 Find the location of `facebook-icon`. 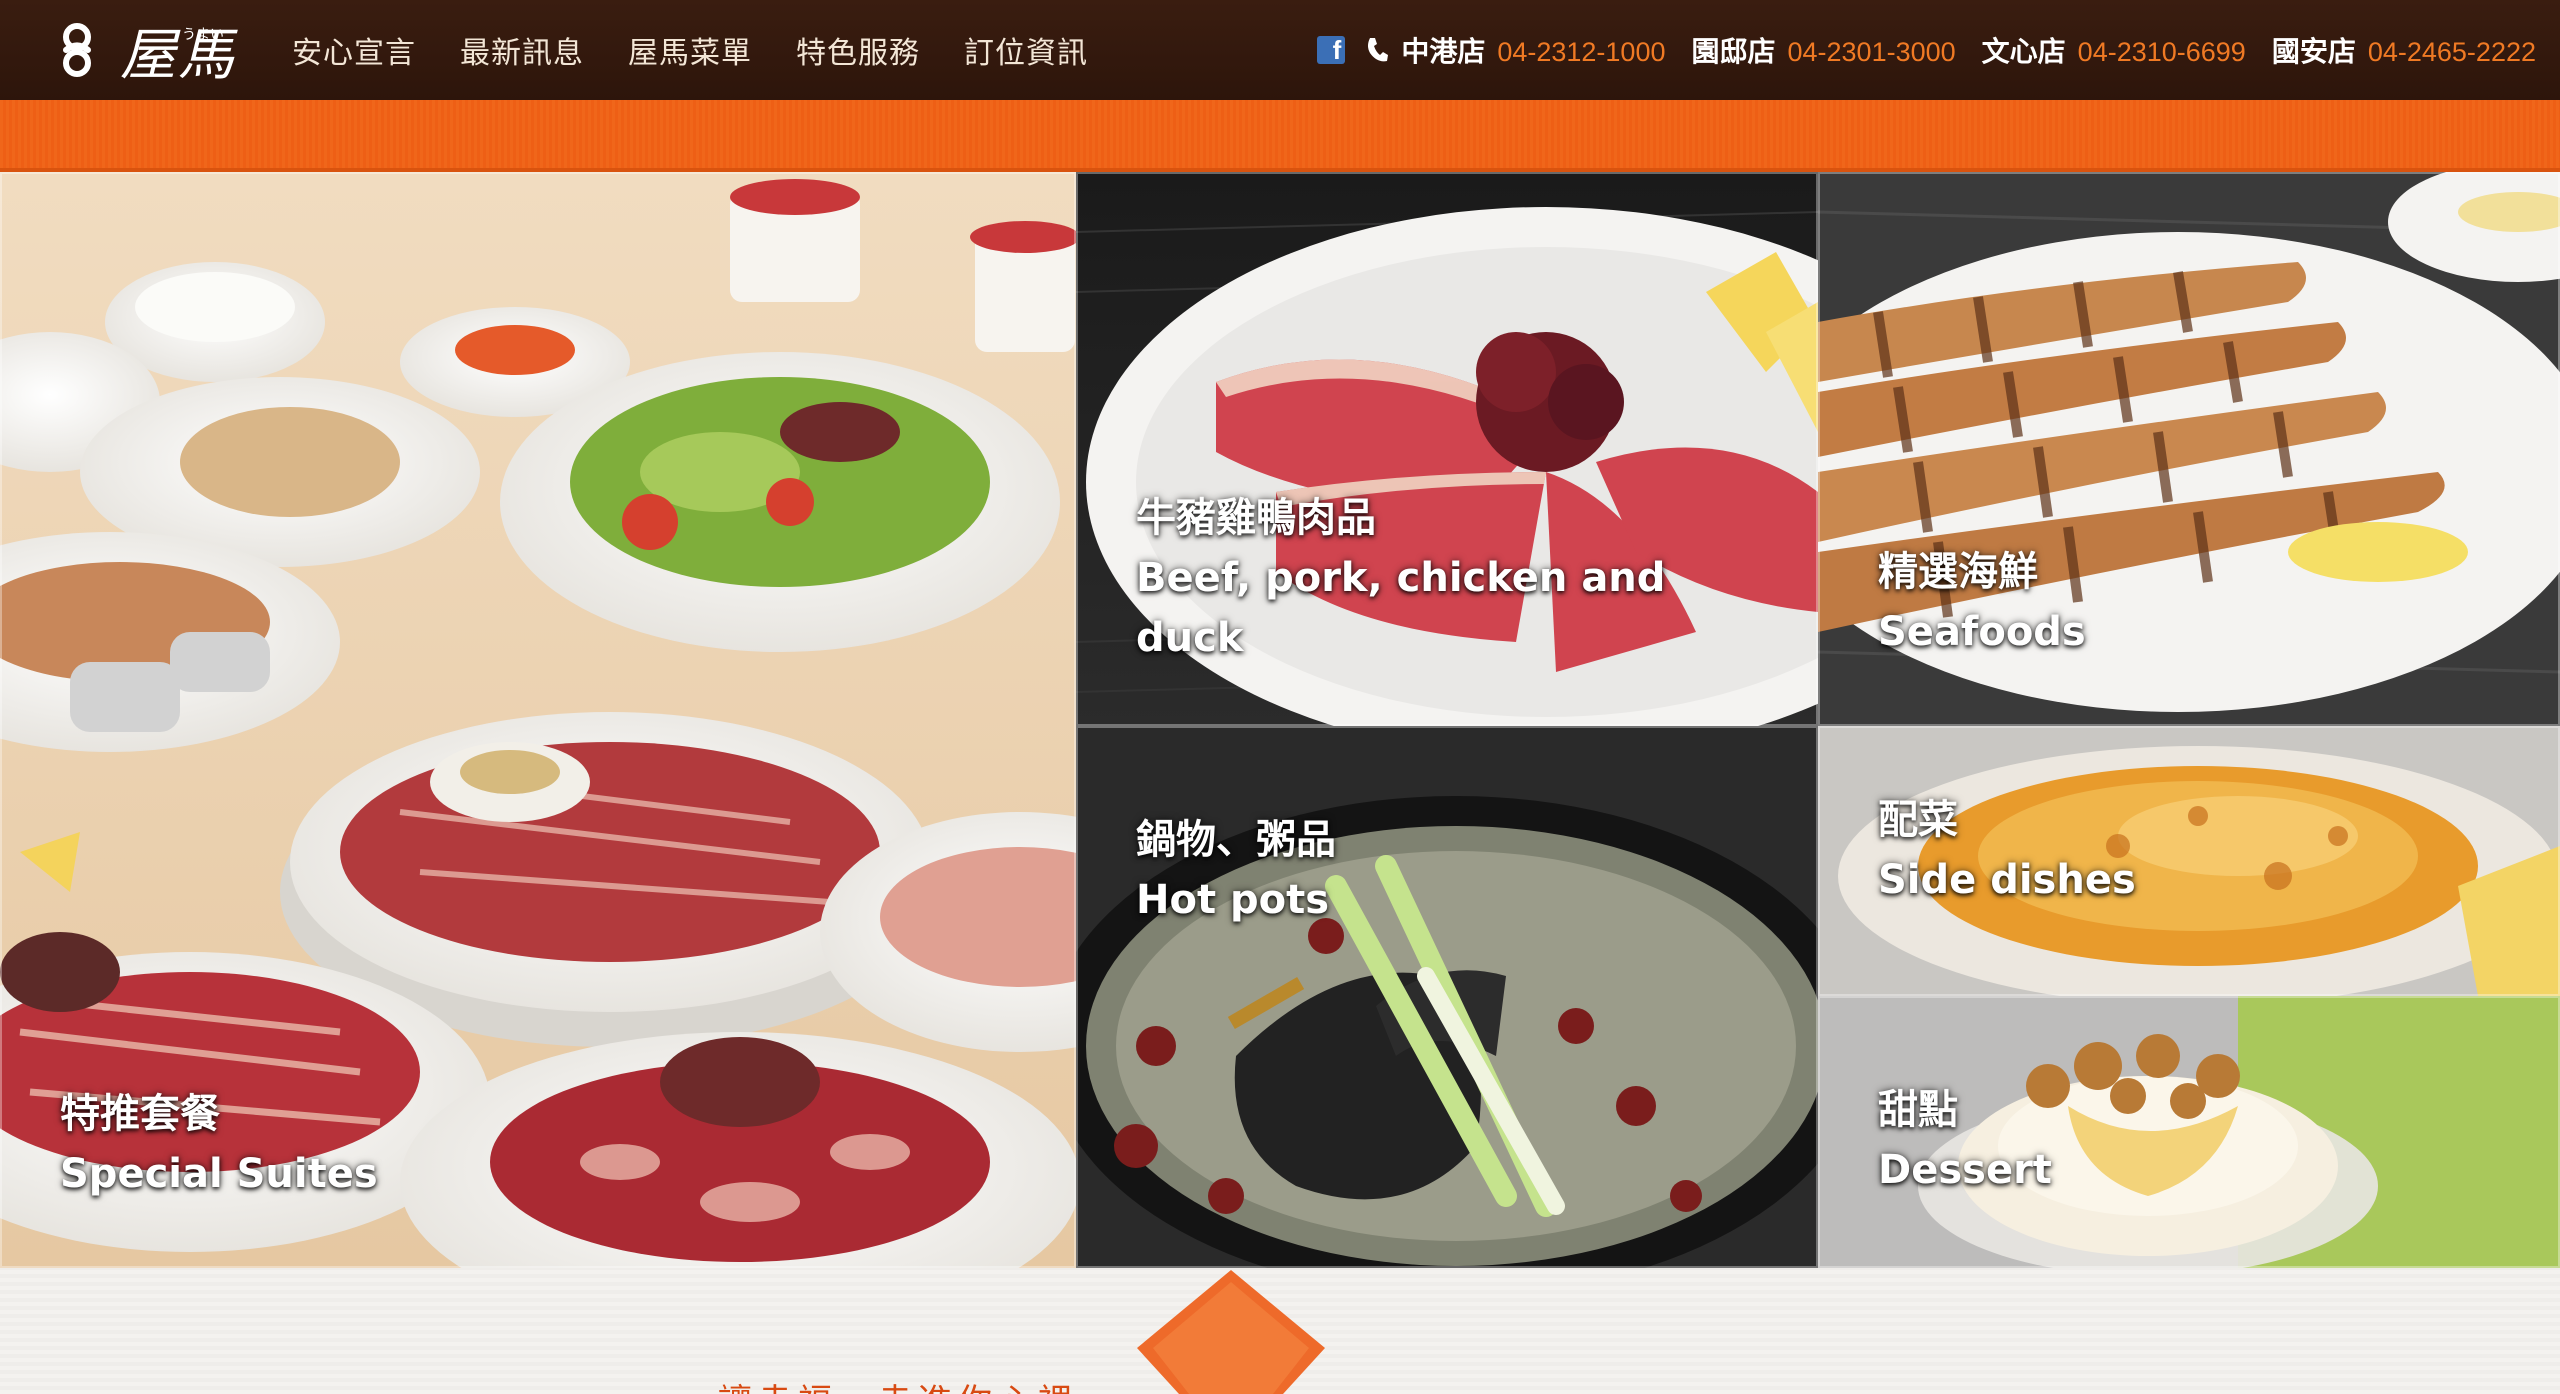

facebook-icon is located at coordinates (1331, 50).